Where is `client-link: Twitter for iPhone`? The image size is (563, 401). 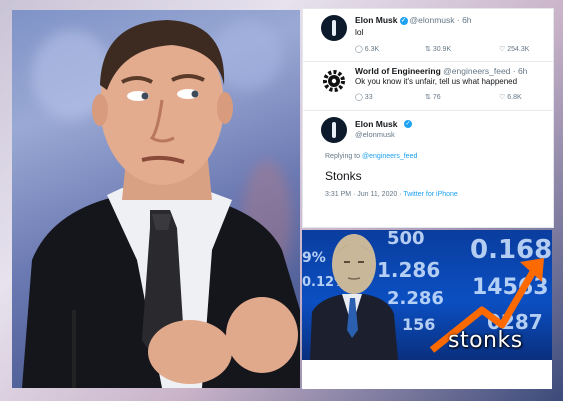
client-link: Twitter for iPhone is located at coordinates (430, 194).